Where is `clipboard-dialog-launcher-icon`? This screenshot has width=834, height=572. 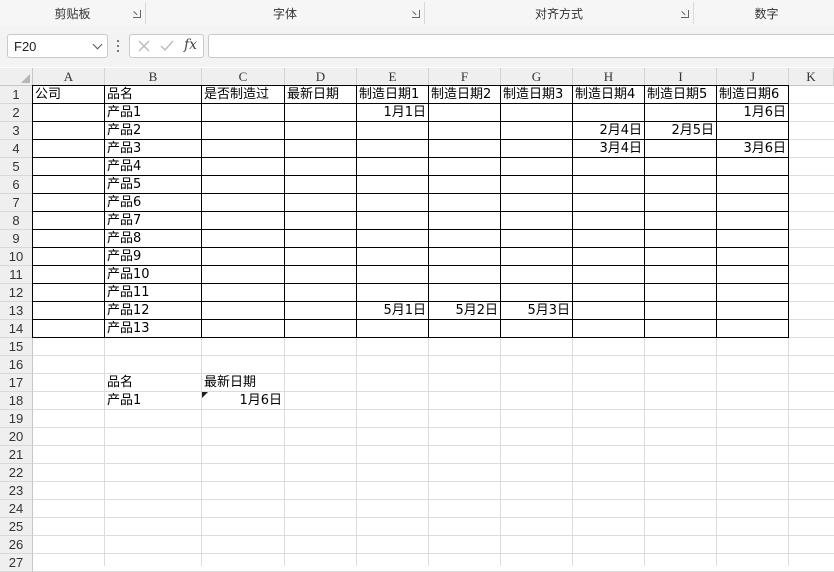 clipboard-dialog-launcher-icon is located at coordinates (137, 14).